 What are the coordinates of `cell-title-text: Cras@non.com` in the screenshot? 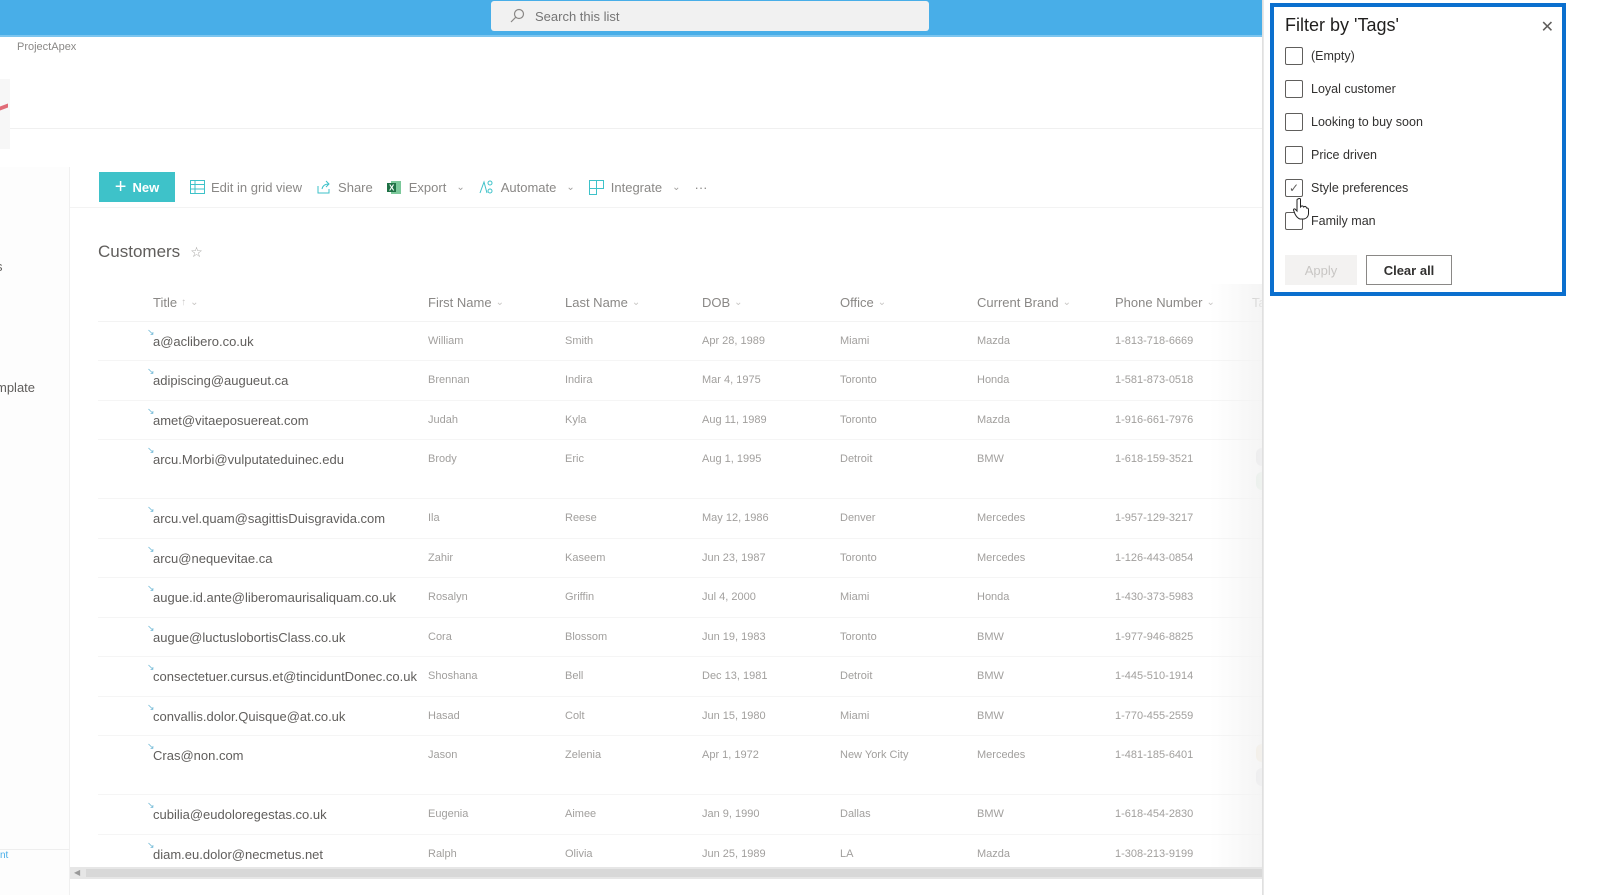 It's located at (198, 755).